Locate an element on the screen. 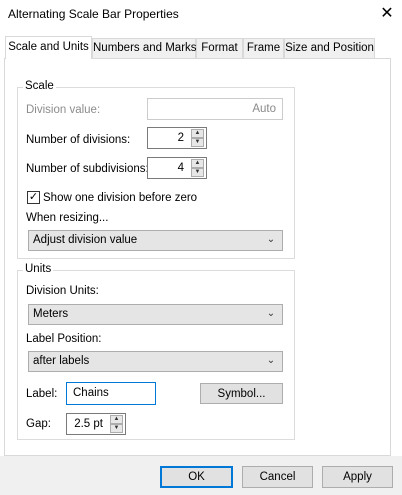 The height and width of the screenshot is (495, 402). division-units-value: Meters is located at coordinates (51, 314).